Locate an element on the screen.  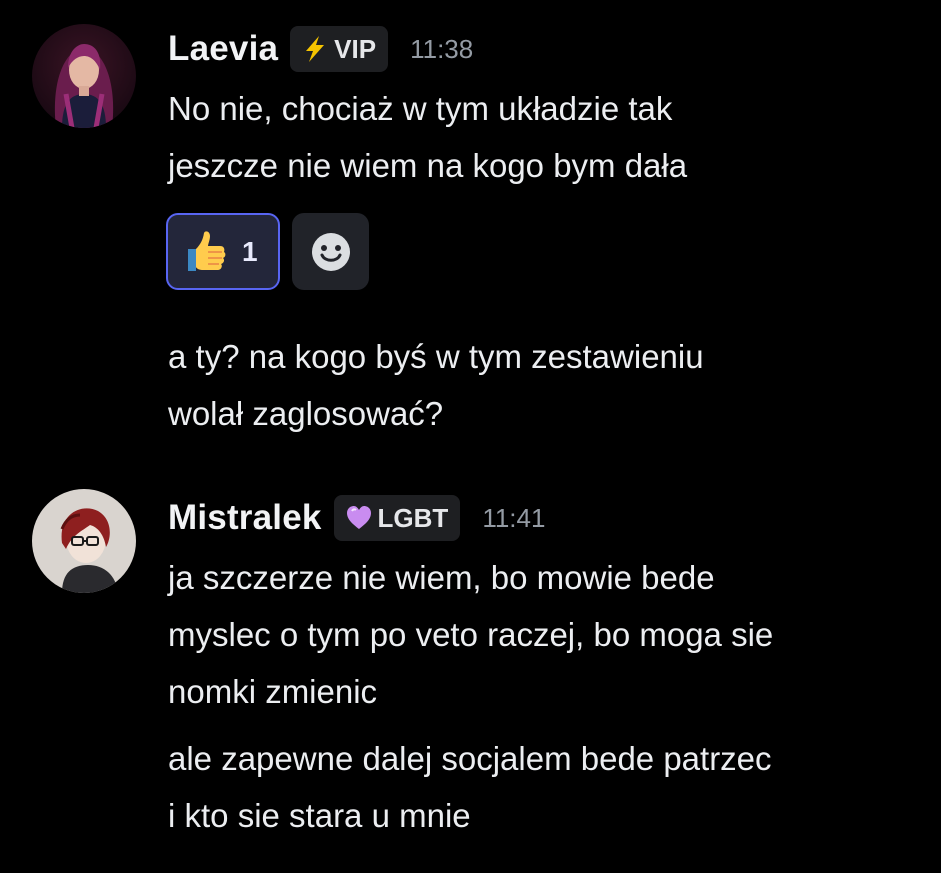
message-header-laevia: Laevia VIP 11:38 is located at coordinates (320, 49).